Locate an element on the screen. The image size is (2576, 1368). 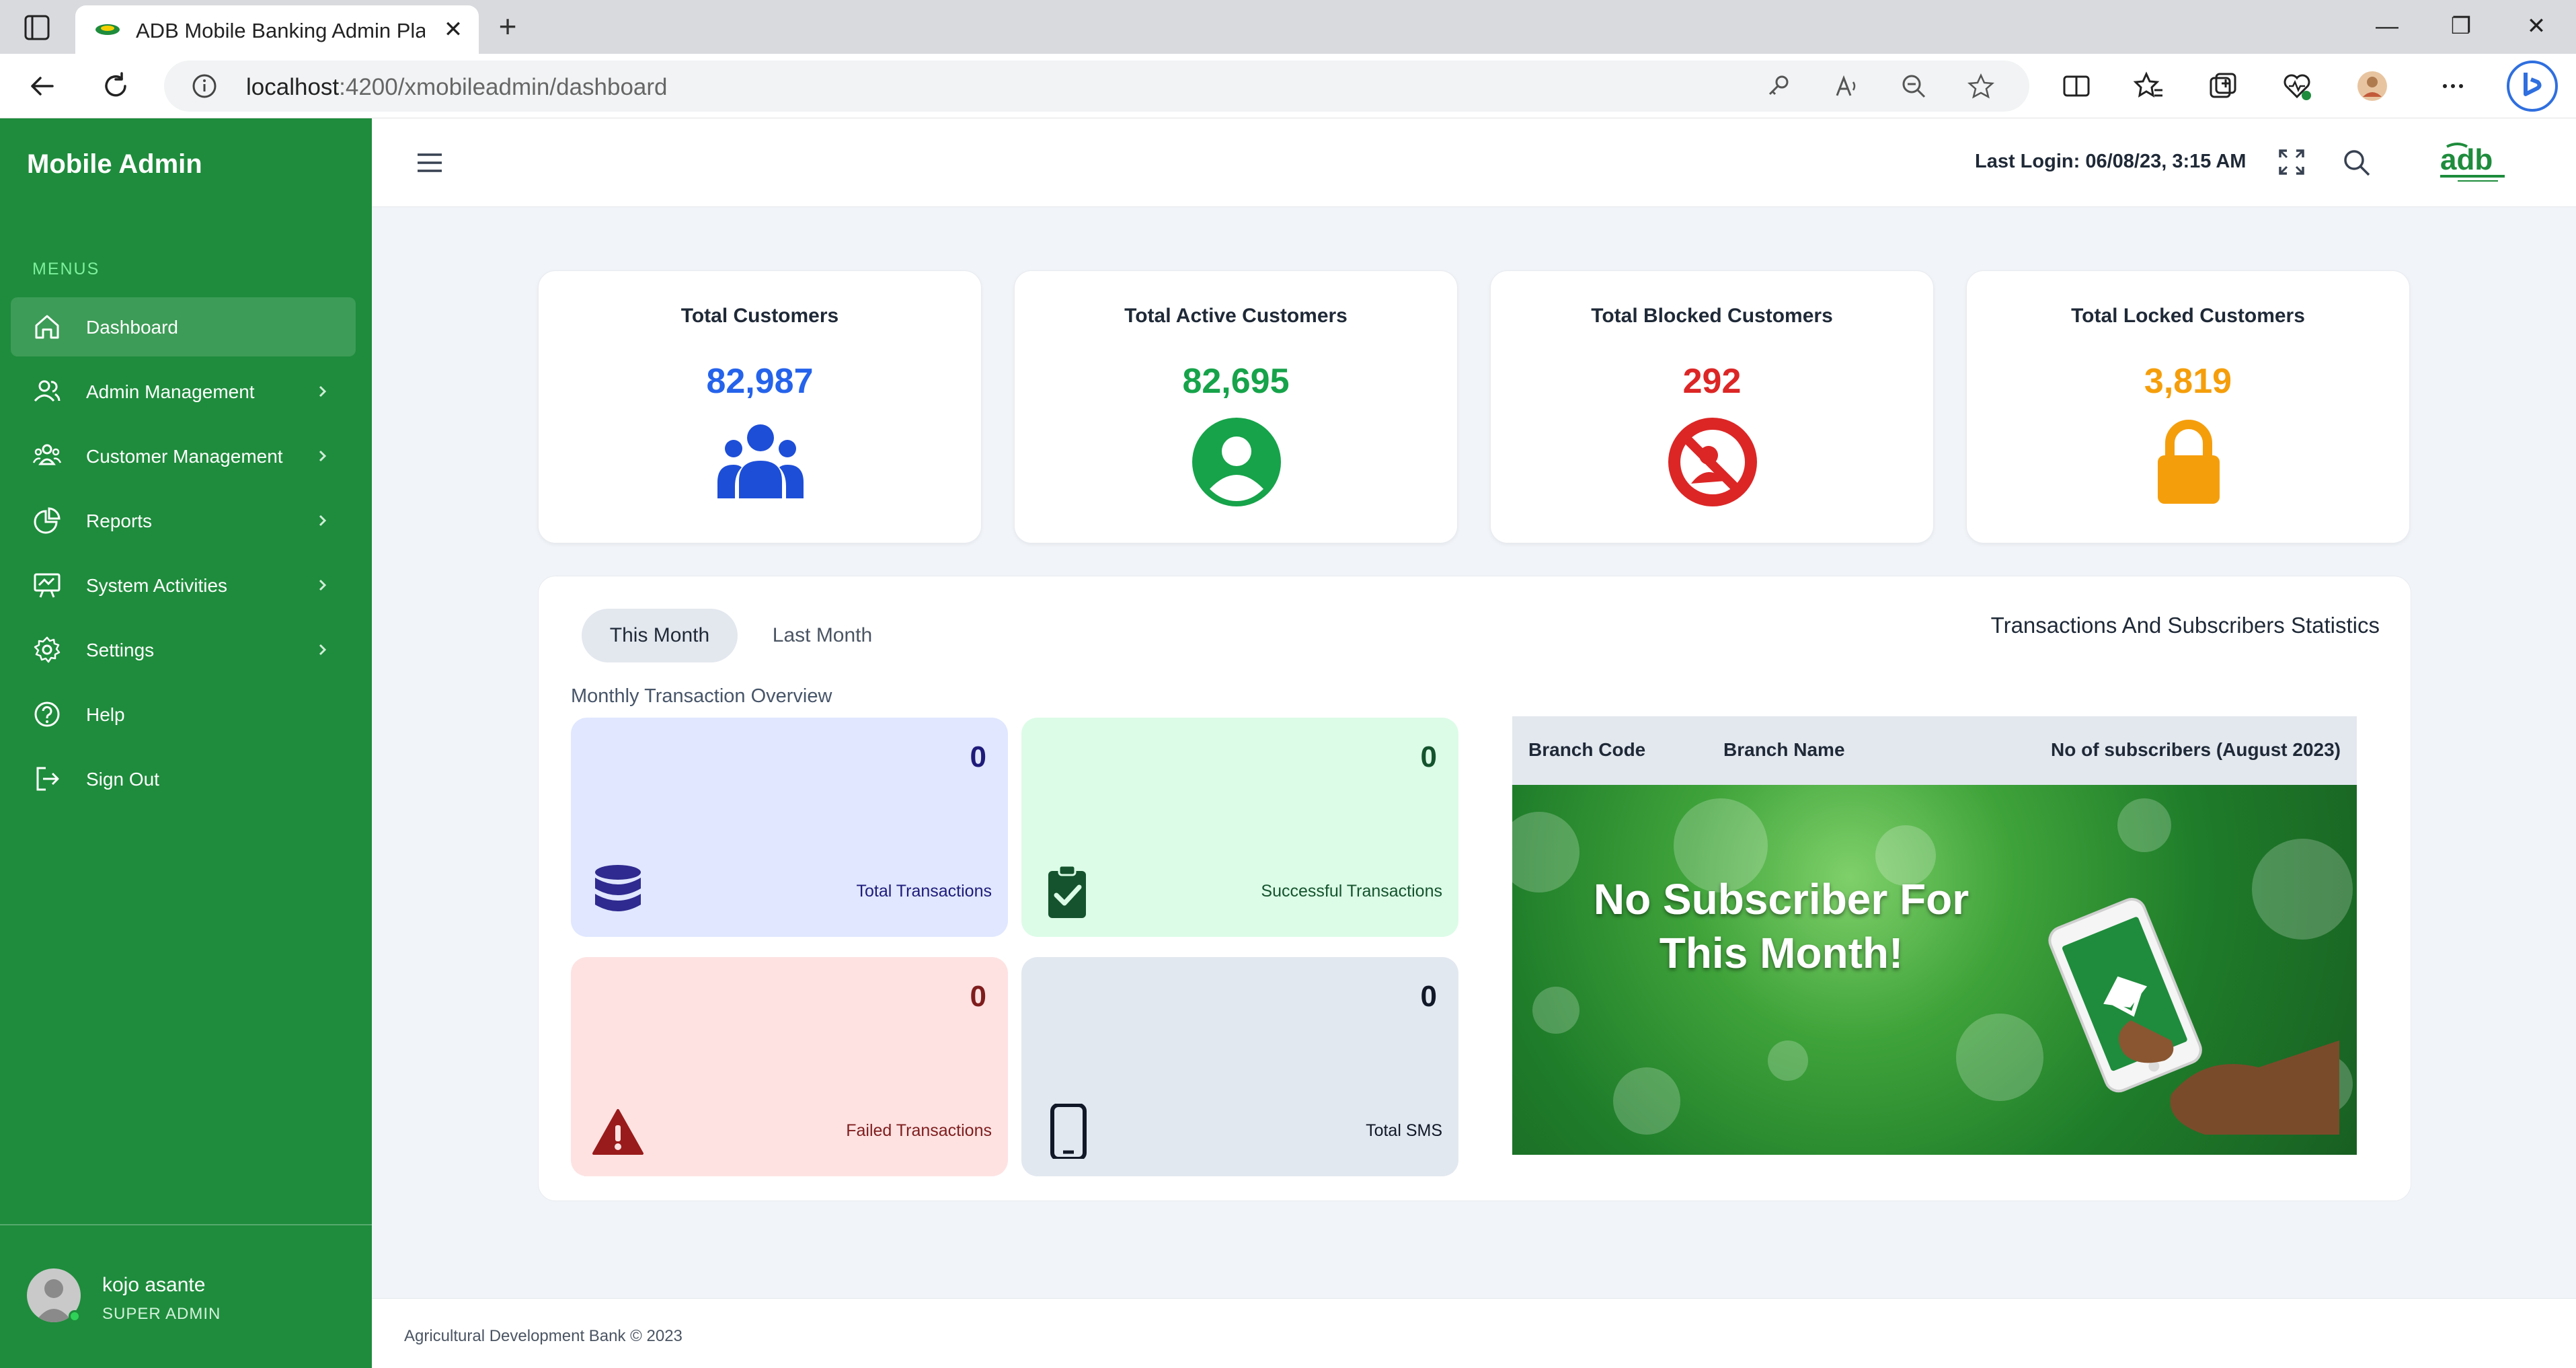
sidebar-item-system-activities: System Activities is located at coordinates (184, 585).